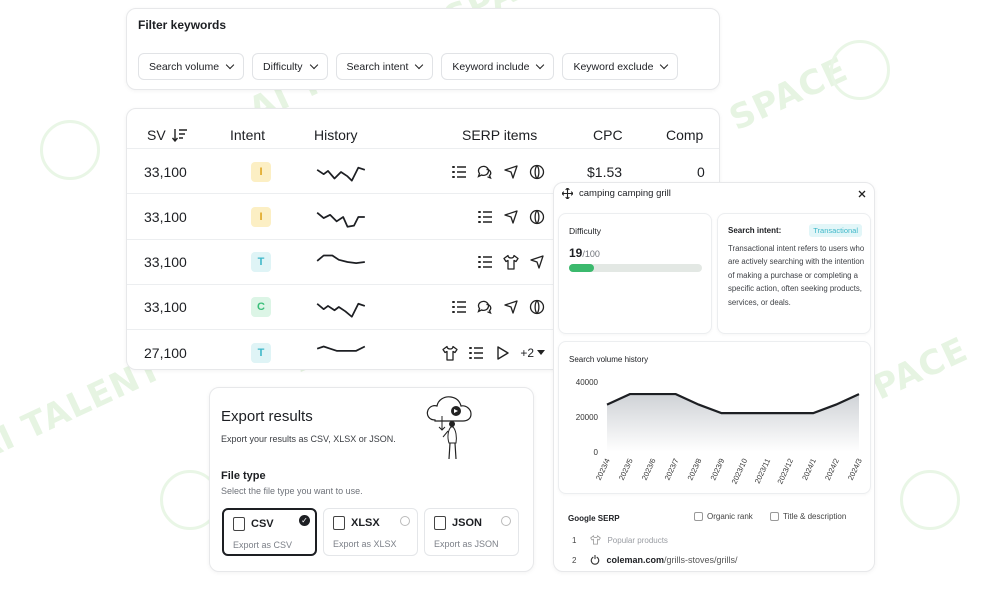  Describe the element at coordinates (740, 471) in the screenshot. I see `x-tick-label: 2023/10` at that location.